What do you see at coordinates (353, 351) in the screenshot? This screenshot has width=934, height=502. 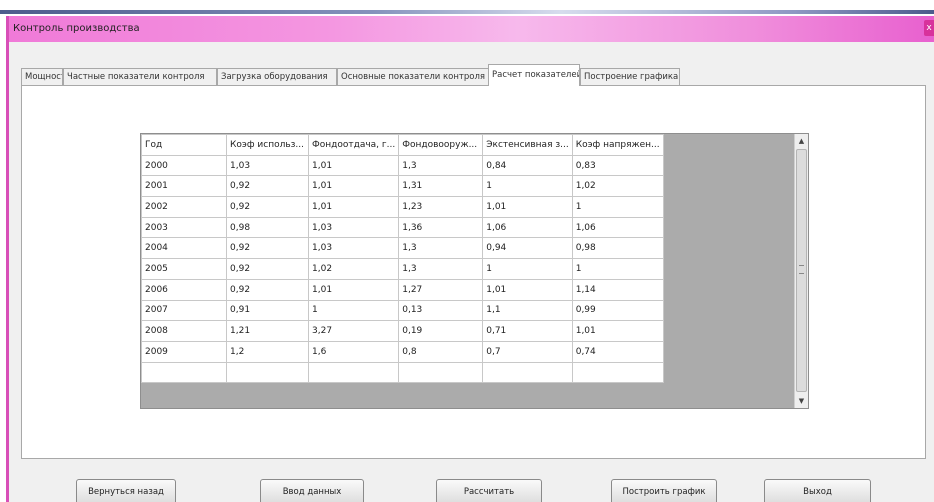 I see `table-cell: 1,6` at bounding box center [353, 351].